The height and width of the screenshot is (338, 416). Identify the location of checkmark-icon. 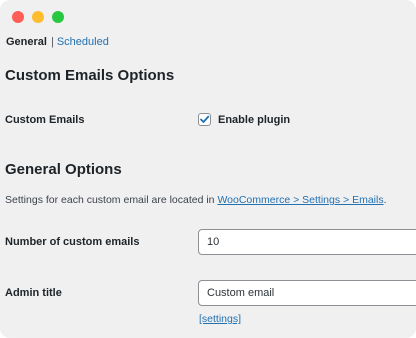
(205, 119).